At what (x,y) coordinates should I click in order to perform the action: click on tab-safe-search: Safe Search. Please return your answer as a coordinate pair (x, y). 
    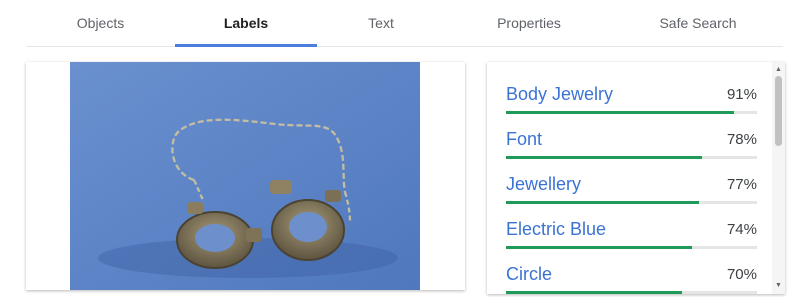
    Looking at the image, I should click on (698, 23).